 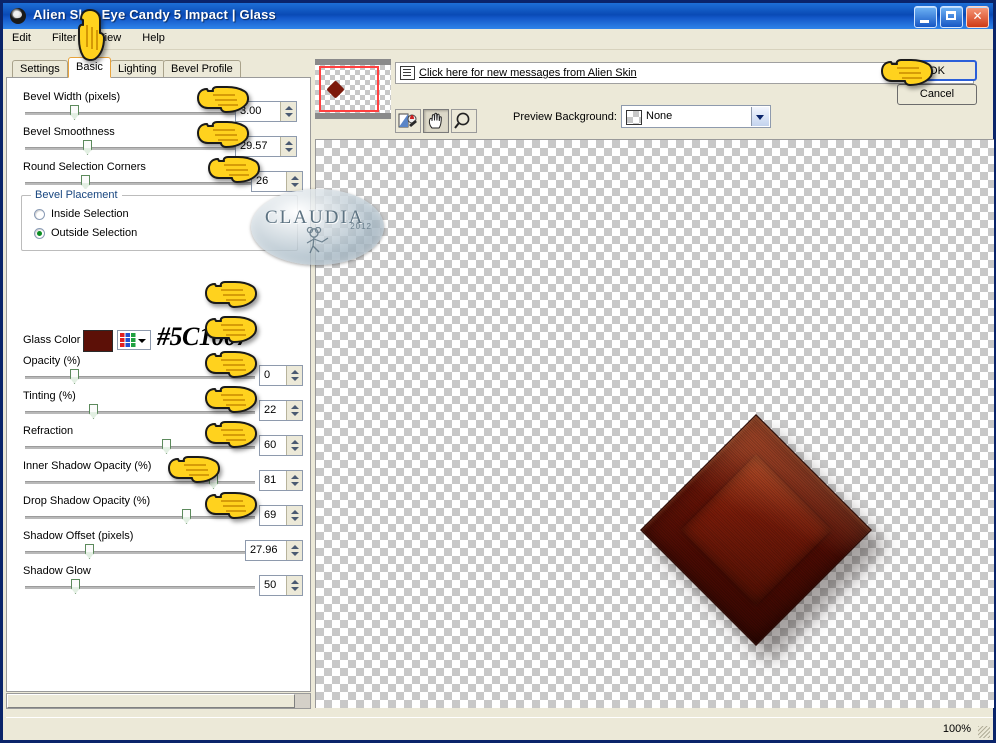 I want to click on preview-background-select: None, so click(x=696, y=116).